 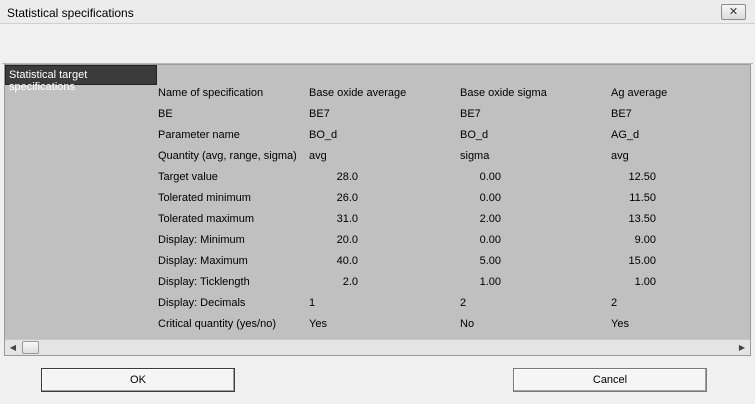 What do you see at coordinates (742, 348) in the screenshot?
I see `scroll-right-arrow-icon: ▶` at bounding box center [742, 348].